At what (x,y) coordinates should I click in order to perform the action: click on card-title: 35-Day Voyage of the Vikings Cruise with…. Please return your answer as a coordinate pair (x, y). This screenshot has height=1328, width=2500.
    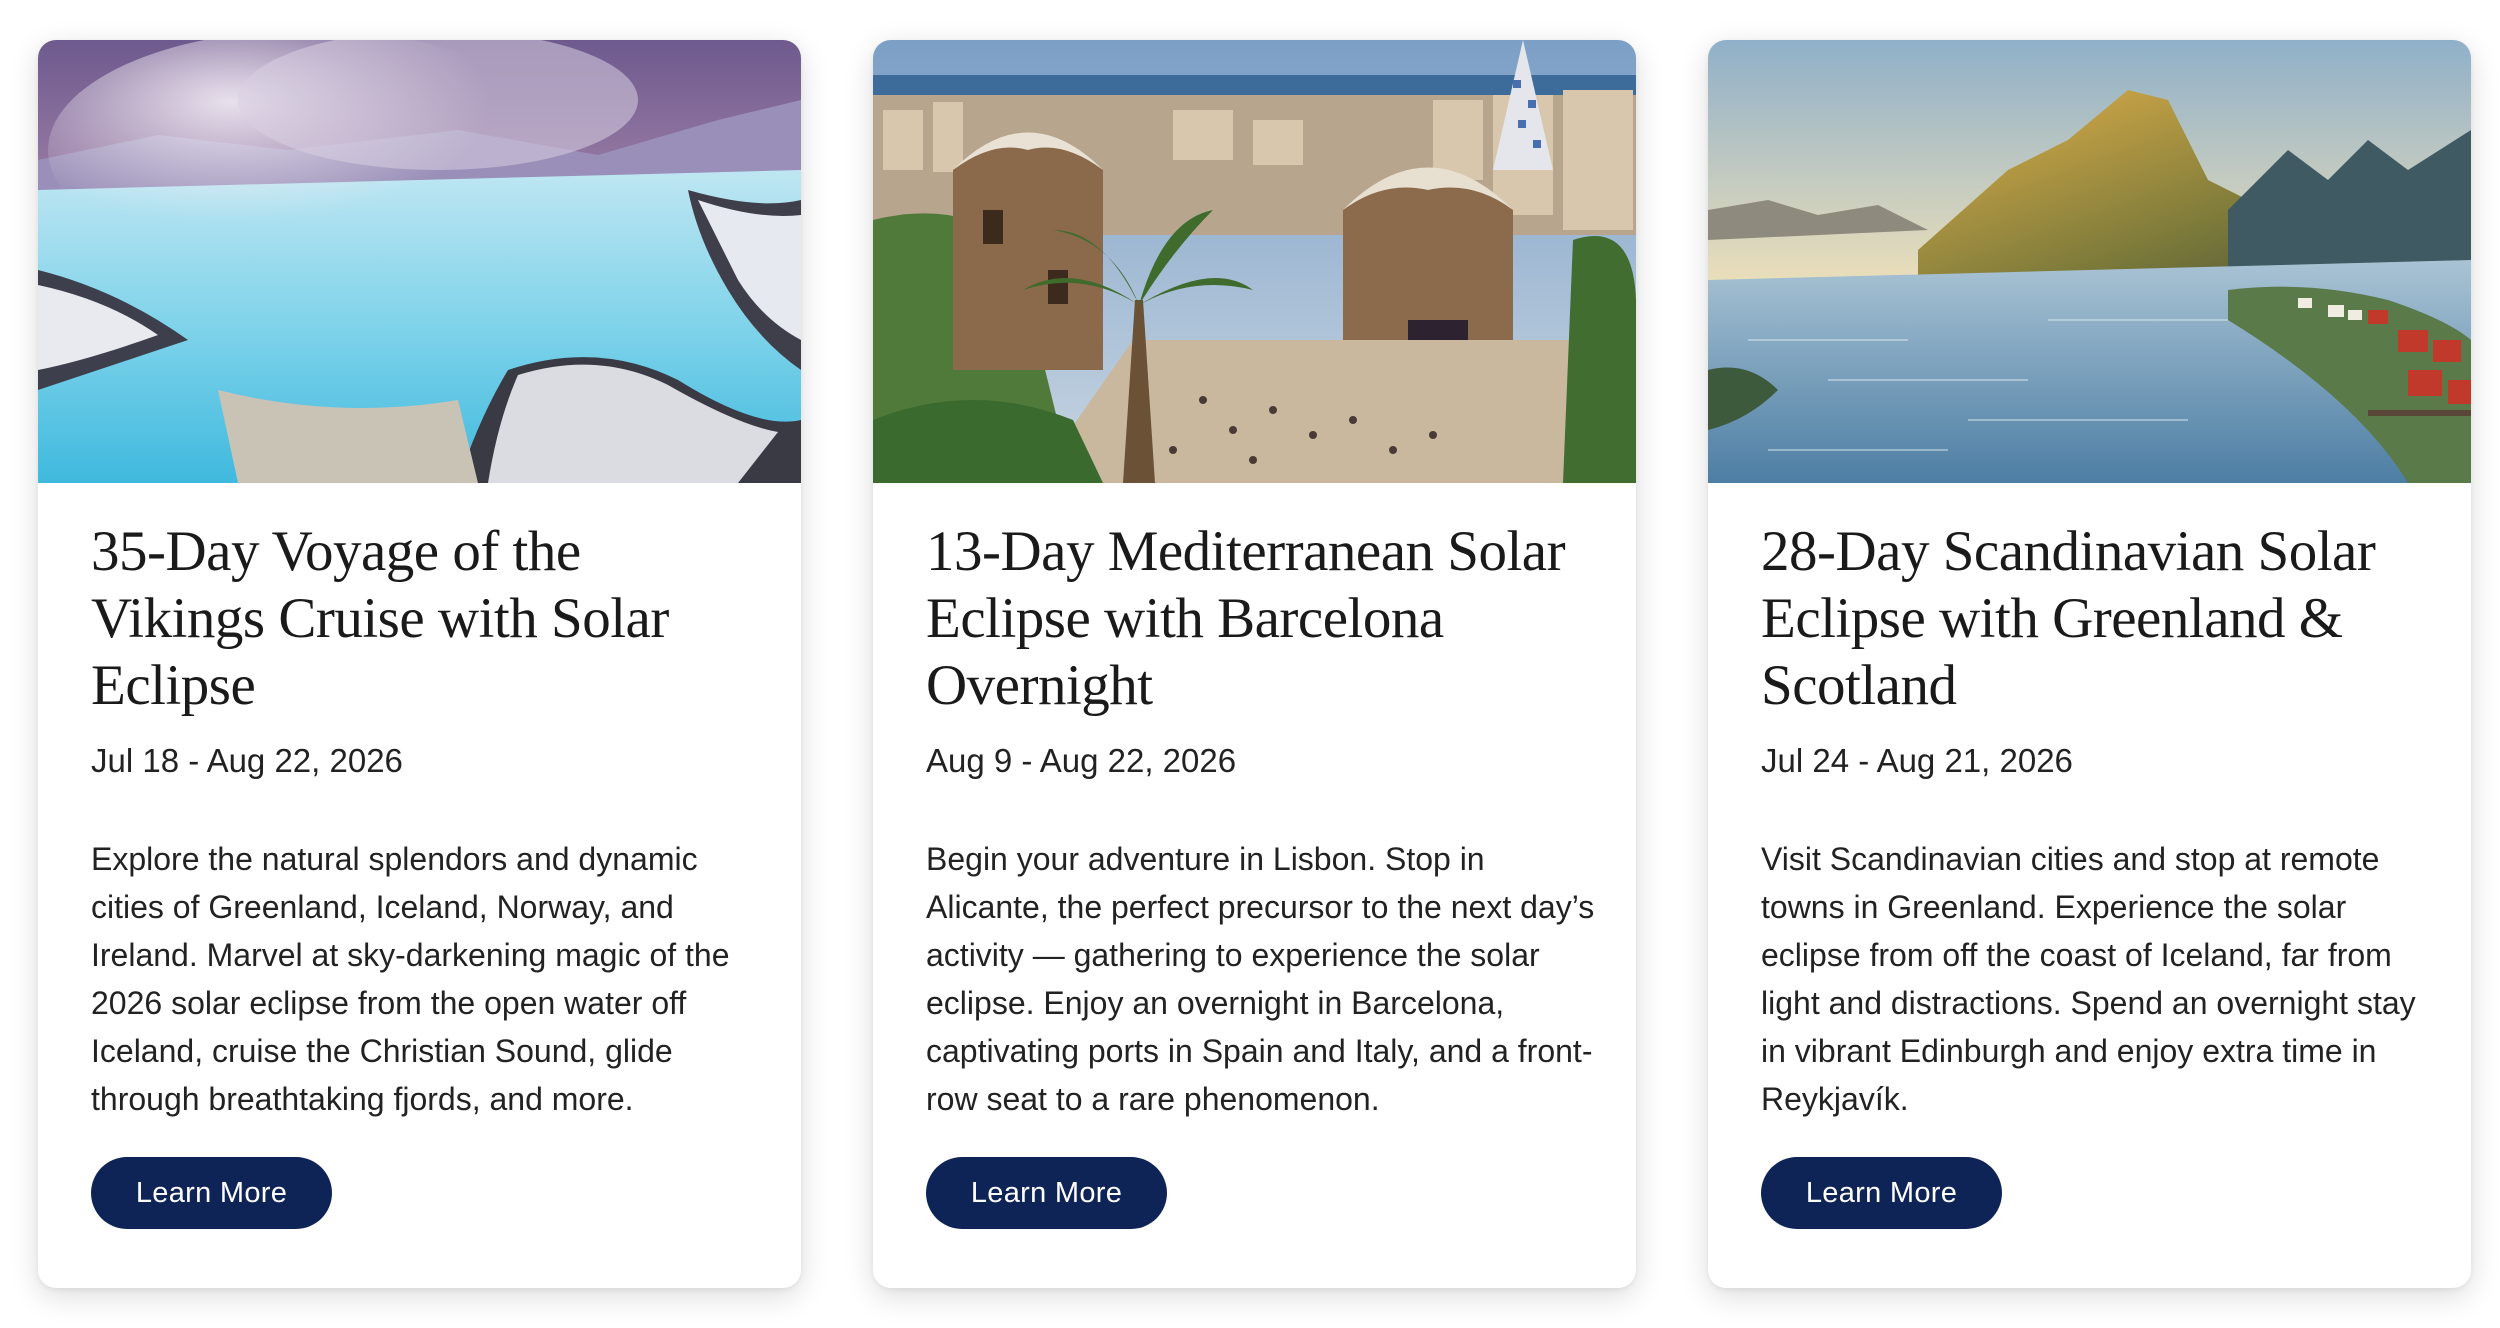
    Looking at the image, I should click on (426, 618).